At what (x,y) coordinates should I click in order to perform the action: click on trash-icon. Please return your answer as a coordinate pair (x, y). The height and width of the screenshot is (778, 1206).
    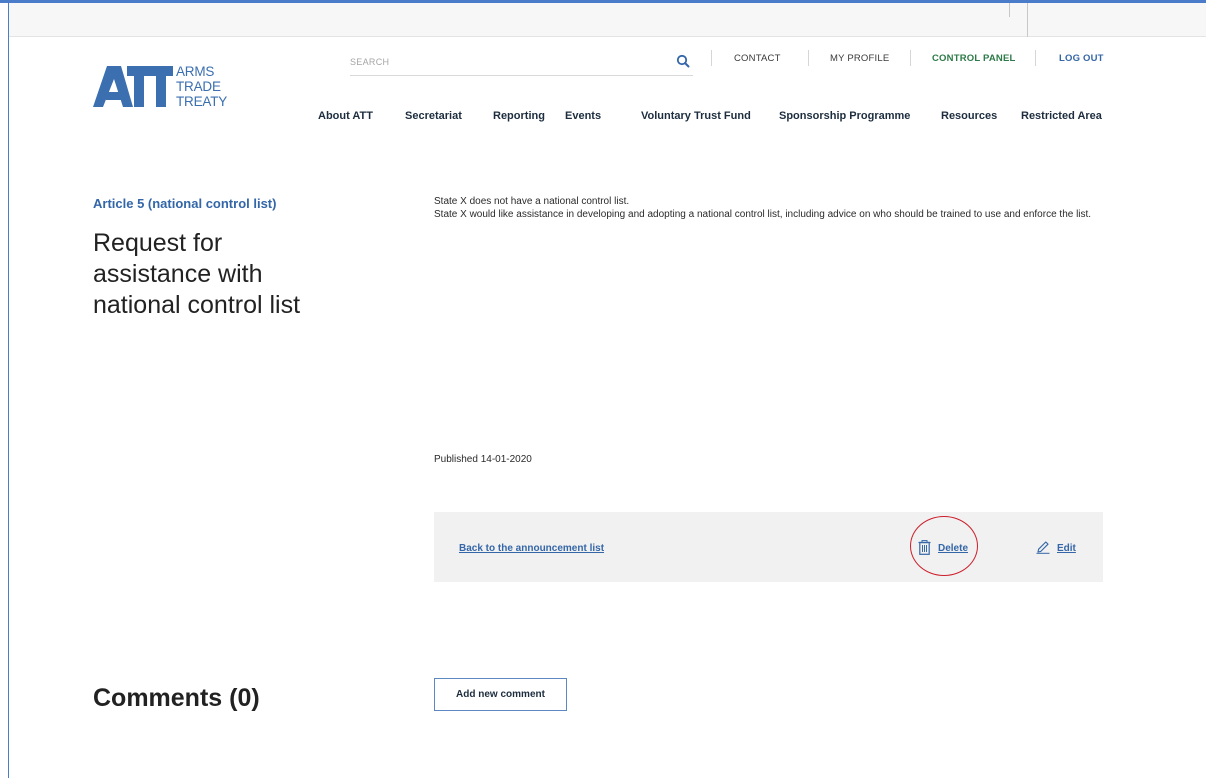
    Looking at the image, I should click on (924, 547).